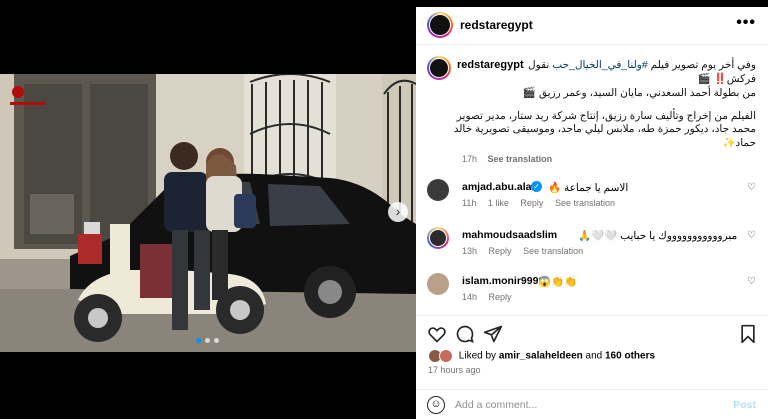 The height and width of the screenshot is (419, 768). I want to click on comment-meta: 11h 1 like Reply See translation, so click(543, 203).